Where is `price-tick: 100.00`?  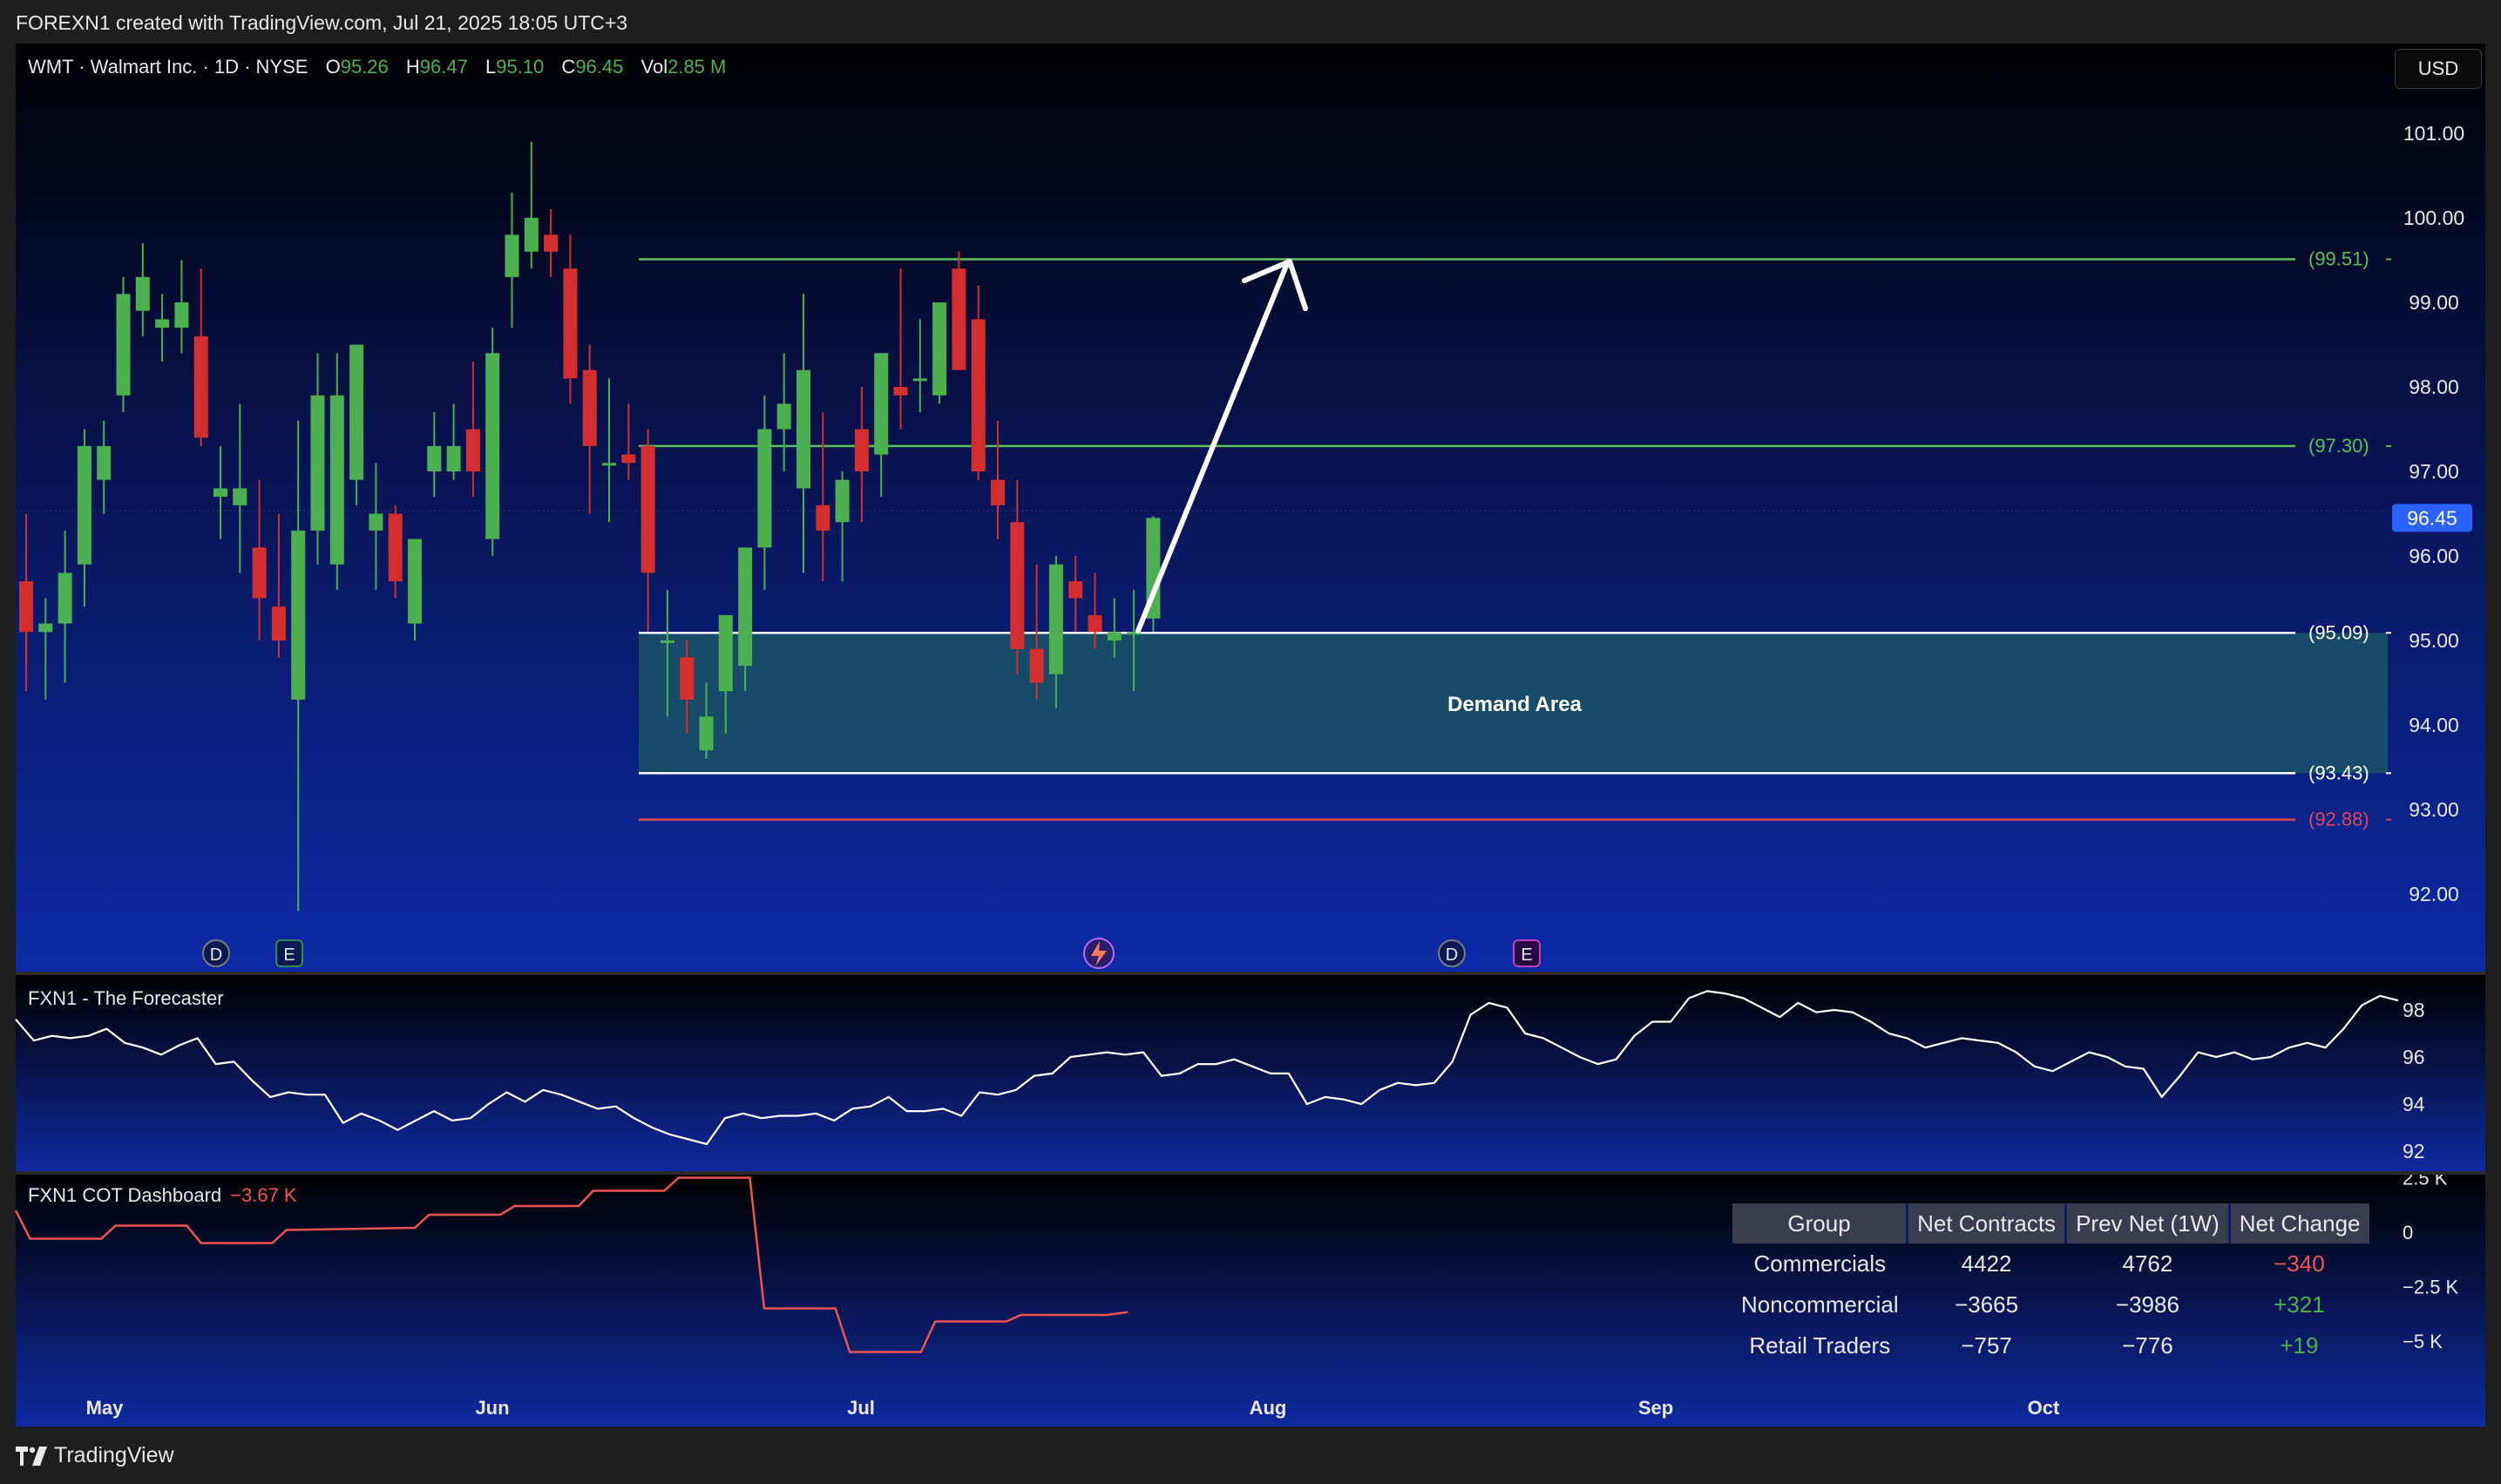 price-tick: 100.00 is located at coordinates (2433, 218).